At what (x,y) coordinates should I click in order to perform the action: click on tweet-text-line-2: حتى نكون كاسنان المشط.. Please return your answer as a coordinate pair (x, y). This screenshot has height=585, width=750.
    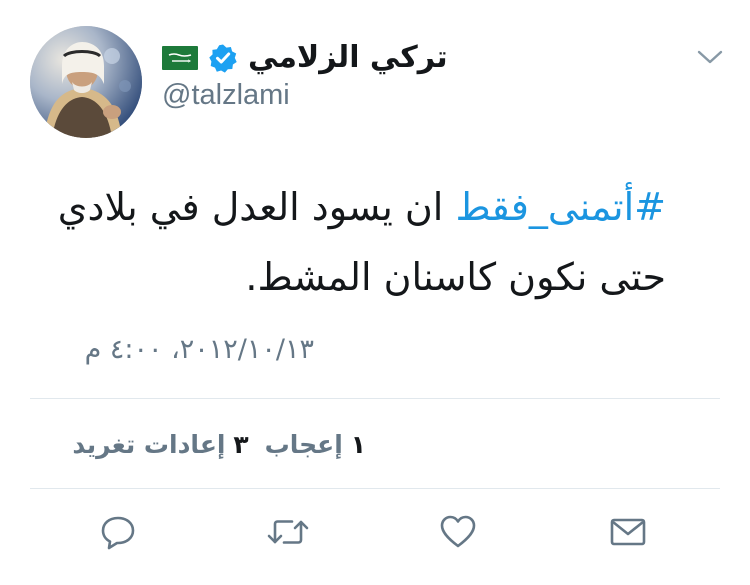
    Looking at the image, I should click on (455, 277).